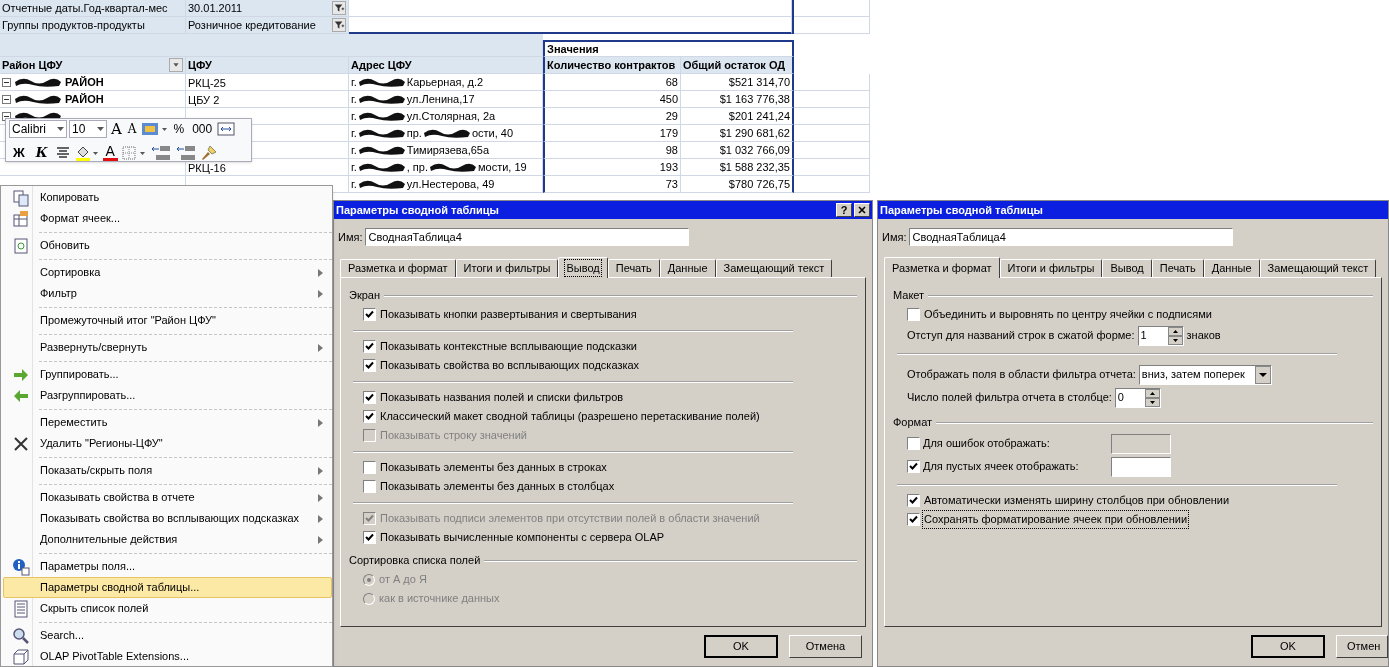 Image resolution: width=1389 pixels, height=667 pixels. Describe the element at coordinates (21, 444) in the screenshot. I see `close-icon` at that location.